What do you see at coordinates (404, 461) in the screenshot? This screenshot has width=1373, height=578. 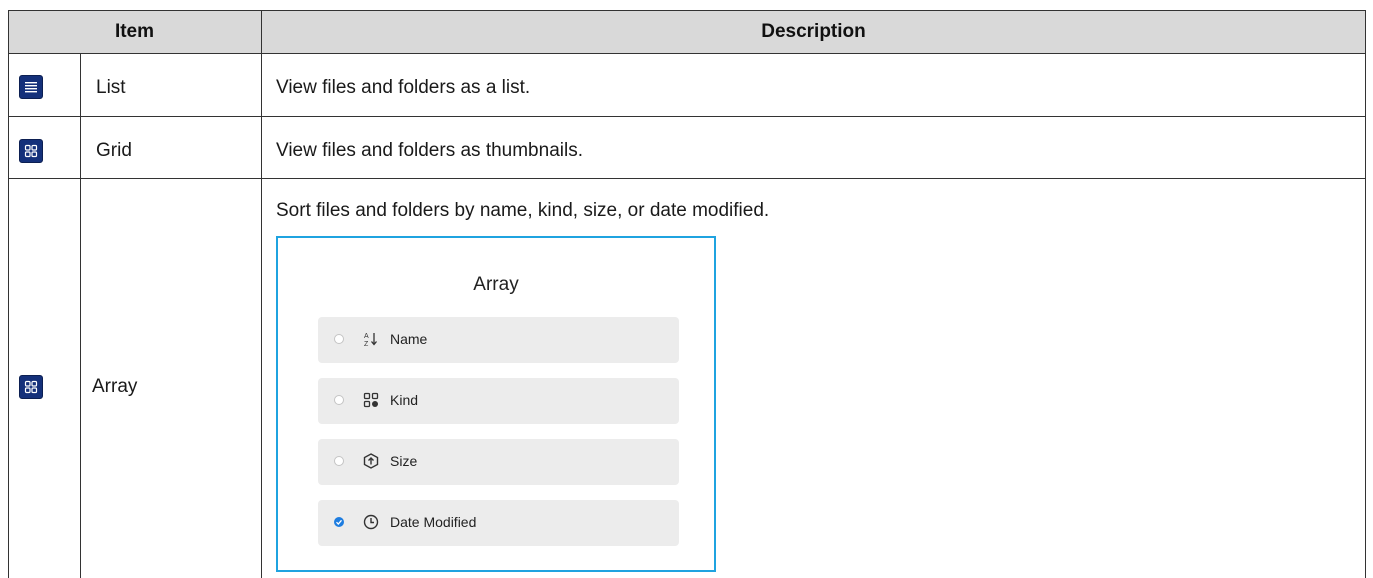 I see `option-label: Size` at bounding box center [404, 461].